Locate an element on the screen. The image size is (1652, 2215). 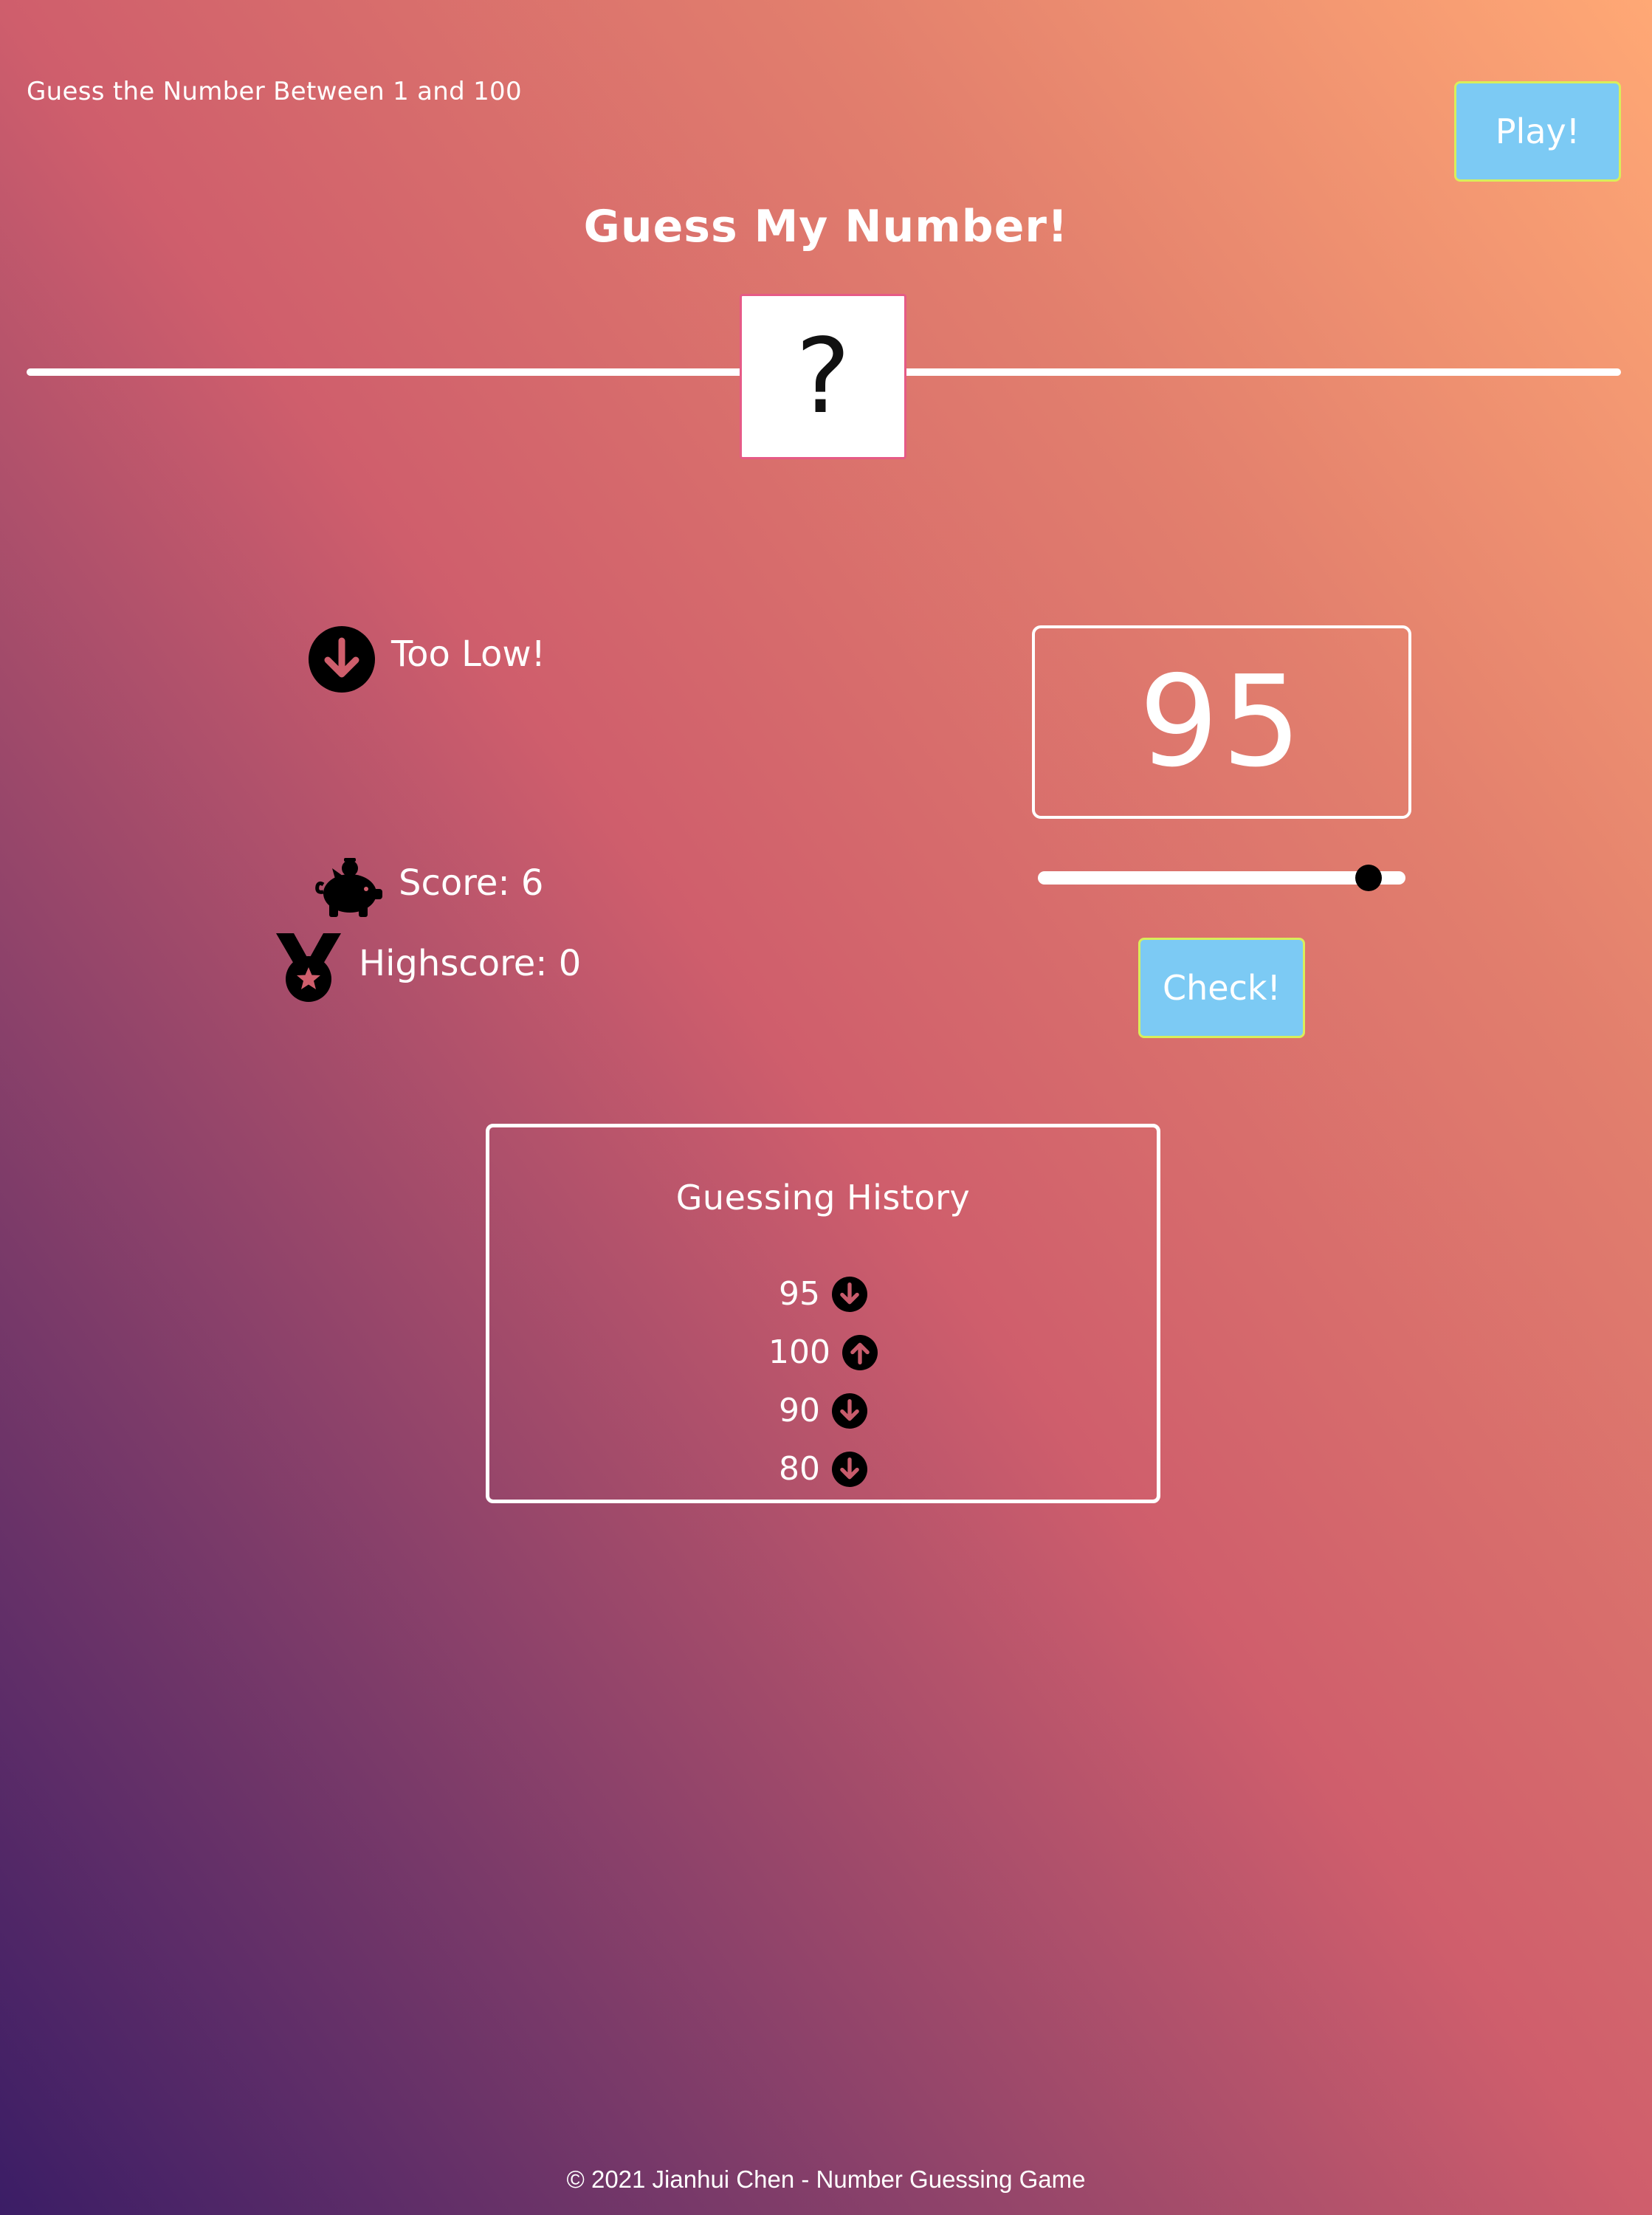
guess-feedback-message: Too Low! is located at coordinates (468, 654).